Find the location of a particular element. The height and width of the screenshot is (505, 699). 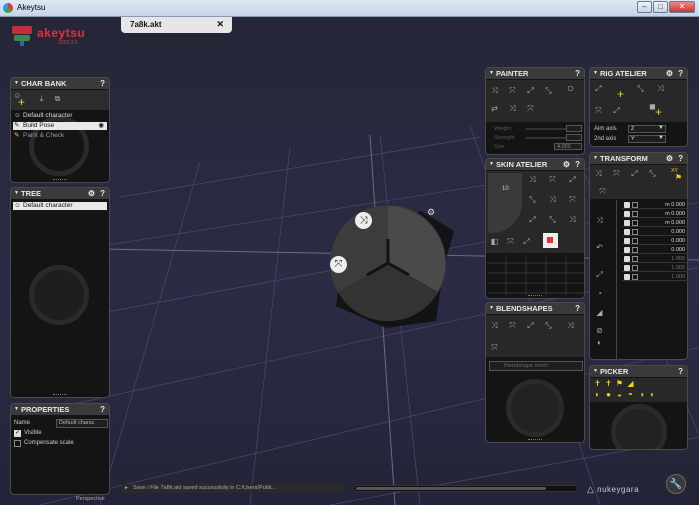

transform-row-4: 0.000 is located at coordinates (655, 241).